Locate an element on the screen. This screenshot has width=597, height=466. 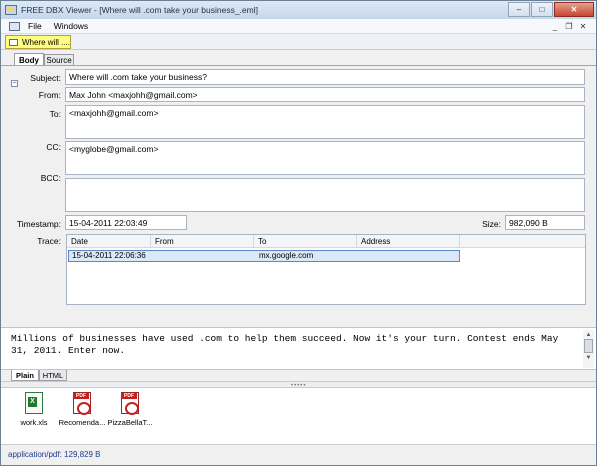
subject-label: Subject: is located at coordinates (45, 78).